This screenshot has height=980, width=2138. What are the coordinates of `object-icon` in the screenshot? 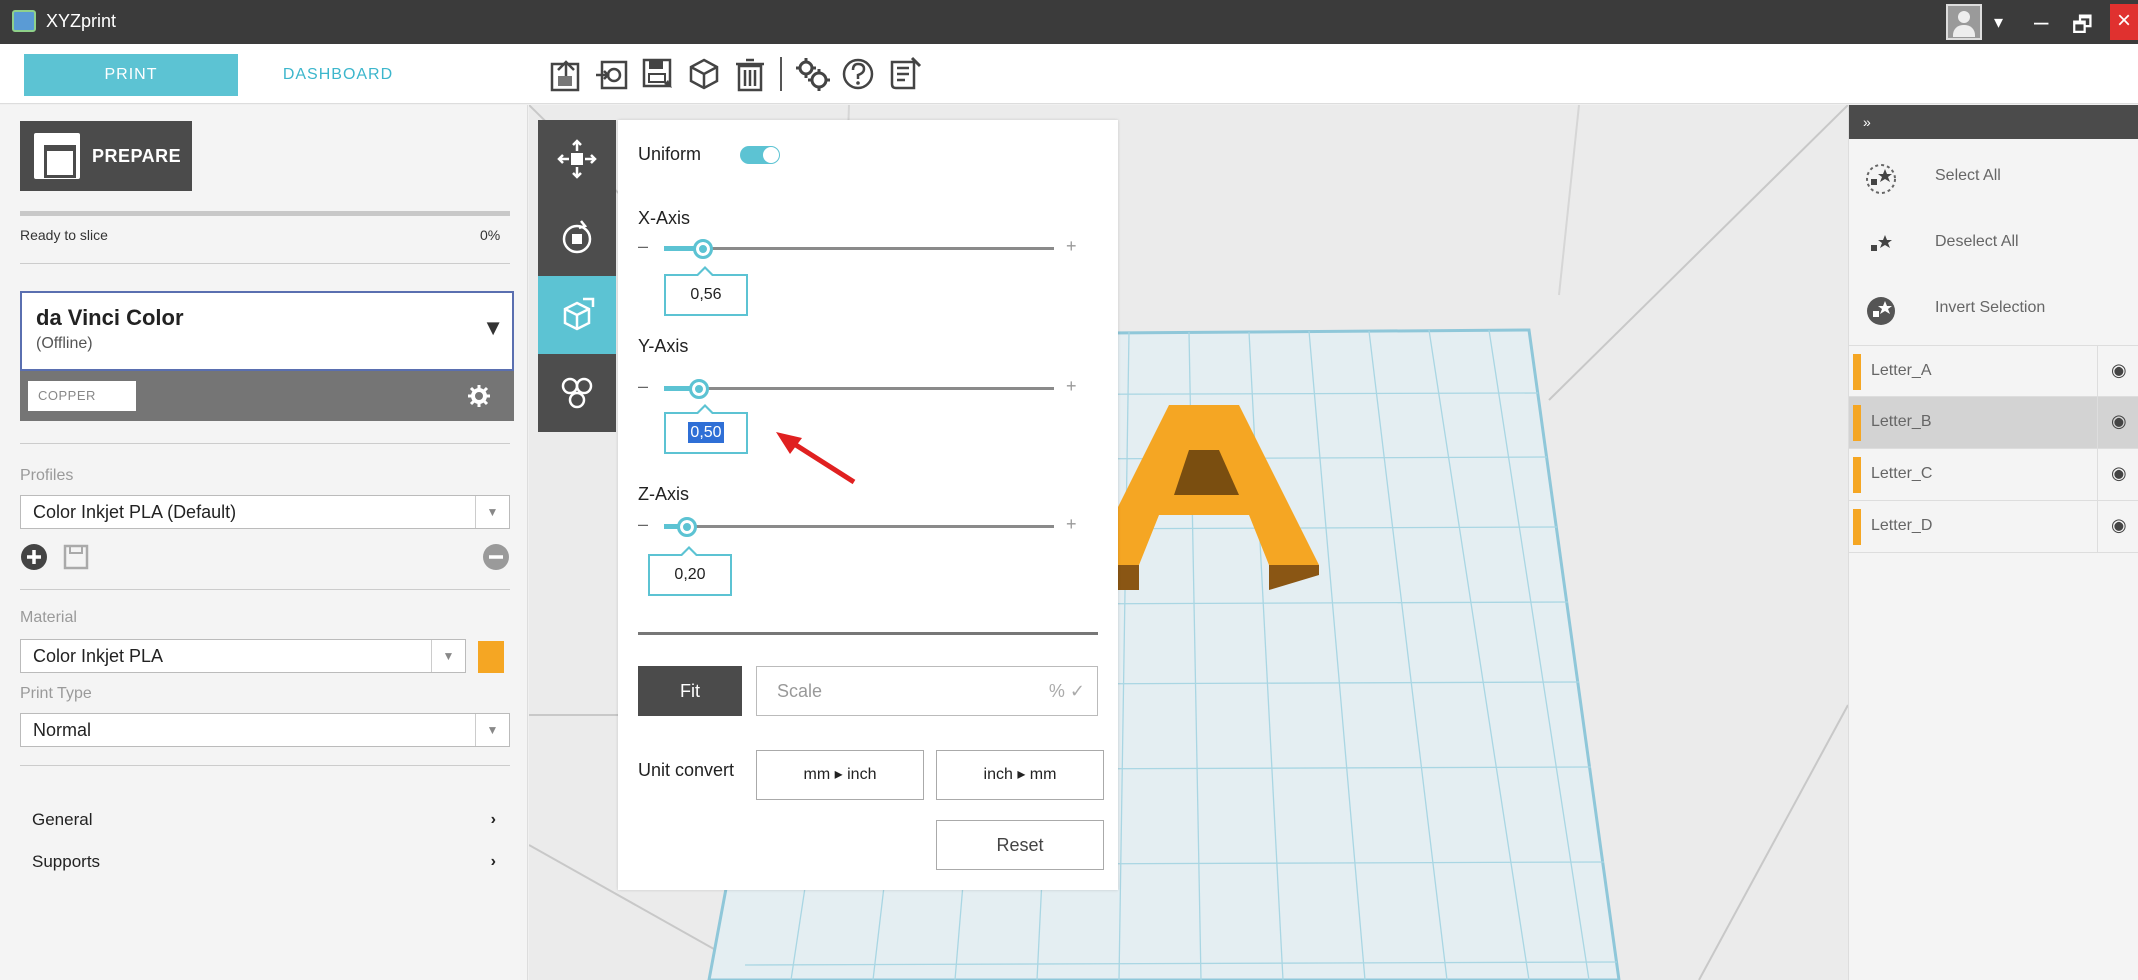 It's located at (704, 74).